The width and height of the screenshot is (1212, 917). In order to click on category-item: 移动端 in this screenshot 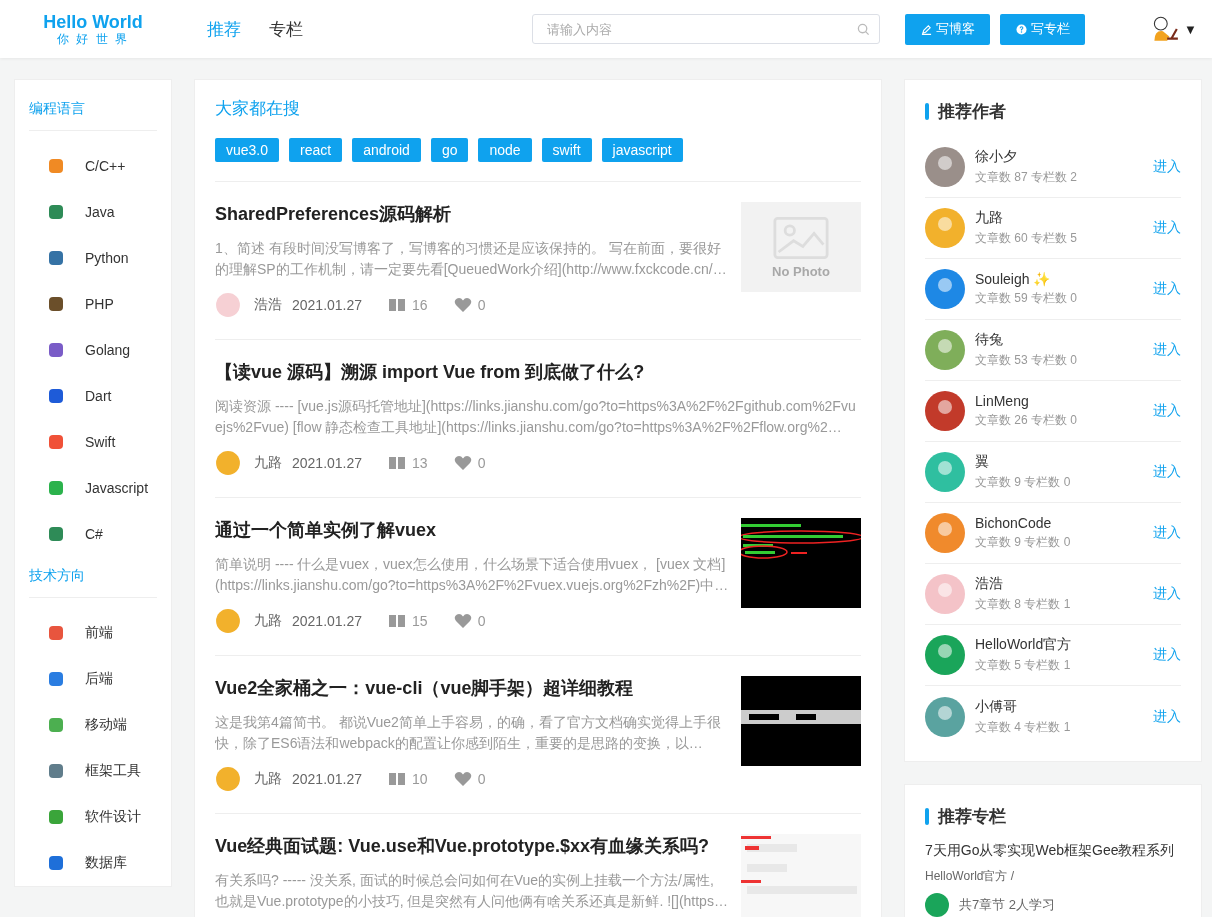, I will do `click(93, 725)`.